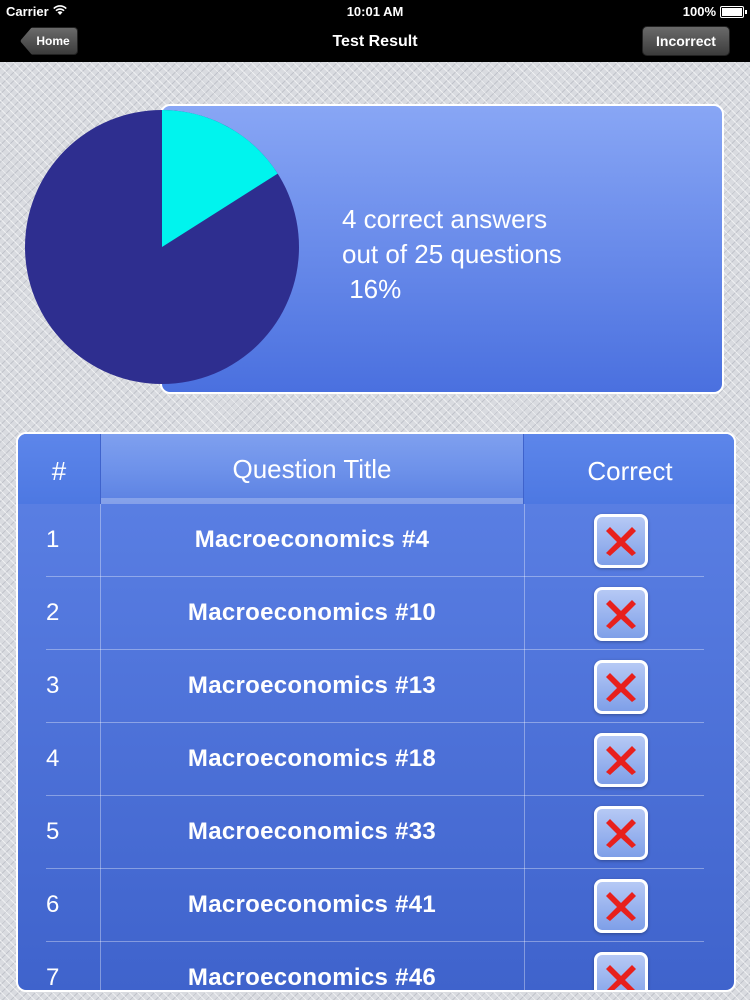 The height and width of the screenshot is (1000, 750). Describe the element at coordinates (699, 11) in the screenshot. I see `battery-percent: 100%` at that location.